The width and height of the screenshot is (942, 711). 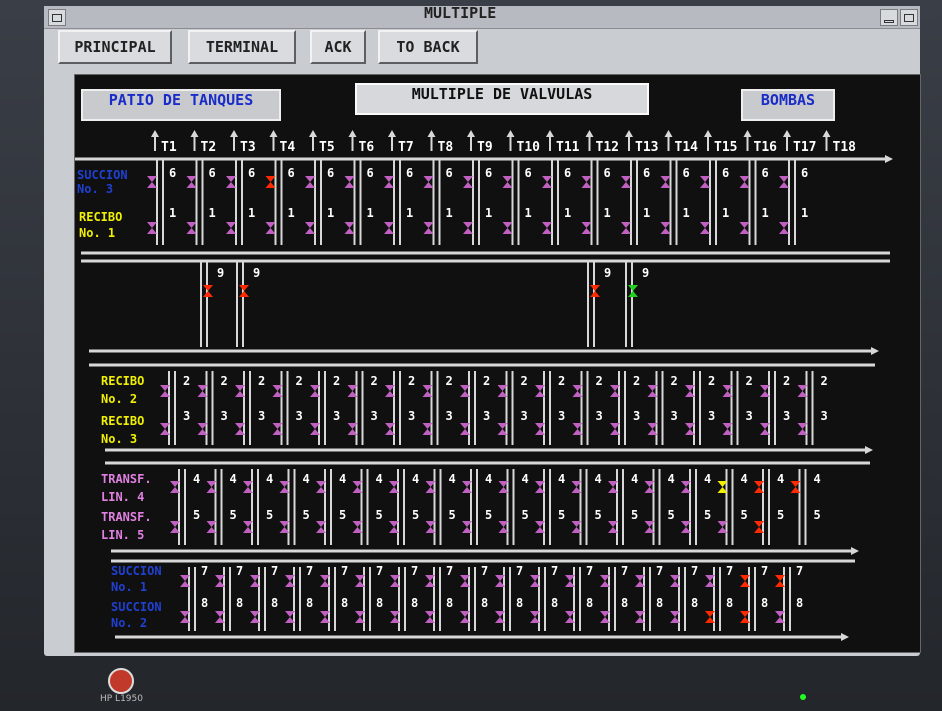 I want to click on group4-bottom-label: SUCCION, so click(x=136, y=607).